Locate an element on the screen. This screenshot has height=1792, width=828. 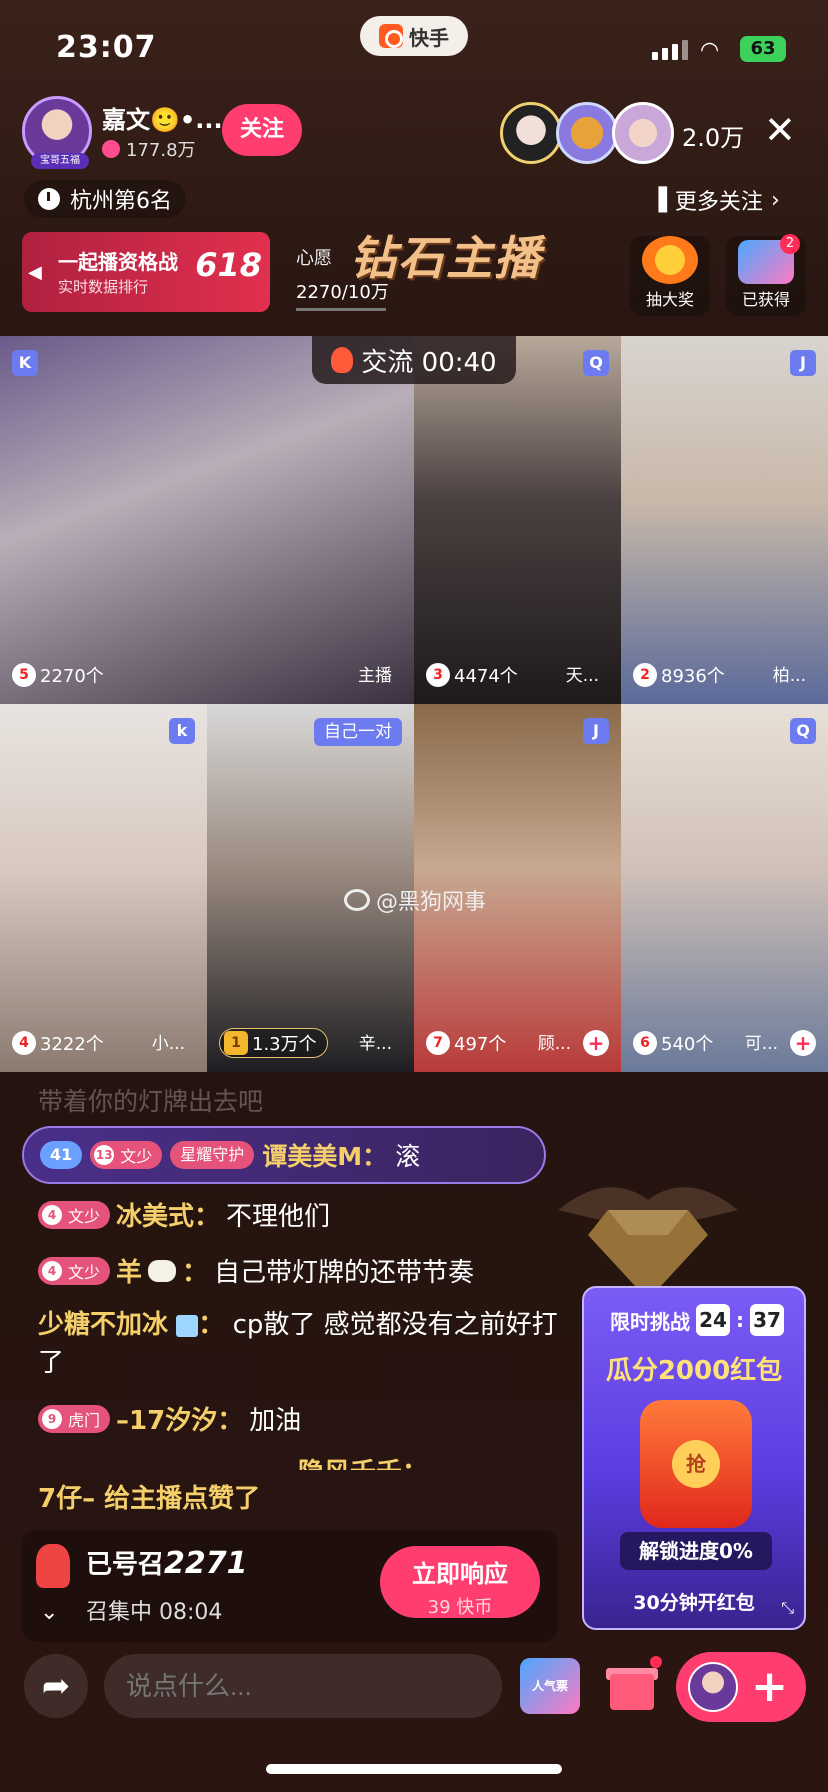
home-indicator is located at coordinates (414, 1769).